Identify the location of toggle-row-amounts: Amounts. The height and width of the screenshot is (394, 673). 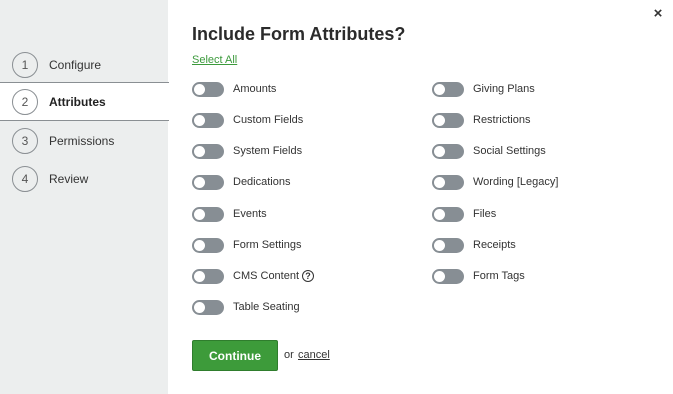
(234, 89).